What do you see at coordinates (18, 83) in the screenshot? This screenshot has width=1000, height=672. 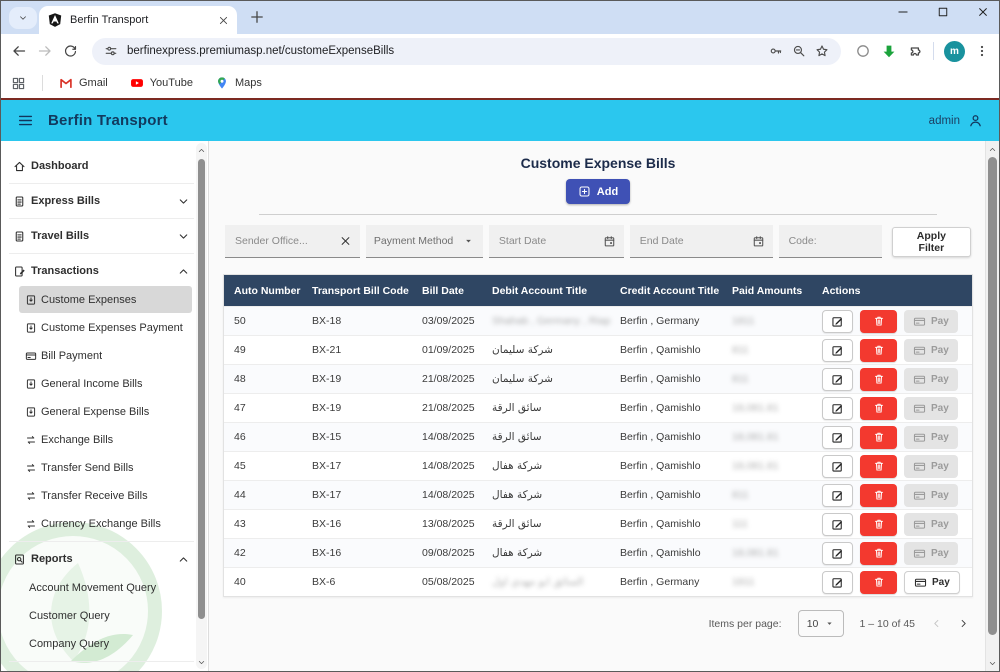 I see `apps-grid-icon` at bounding box center [18, 83].